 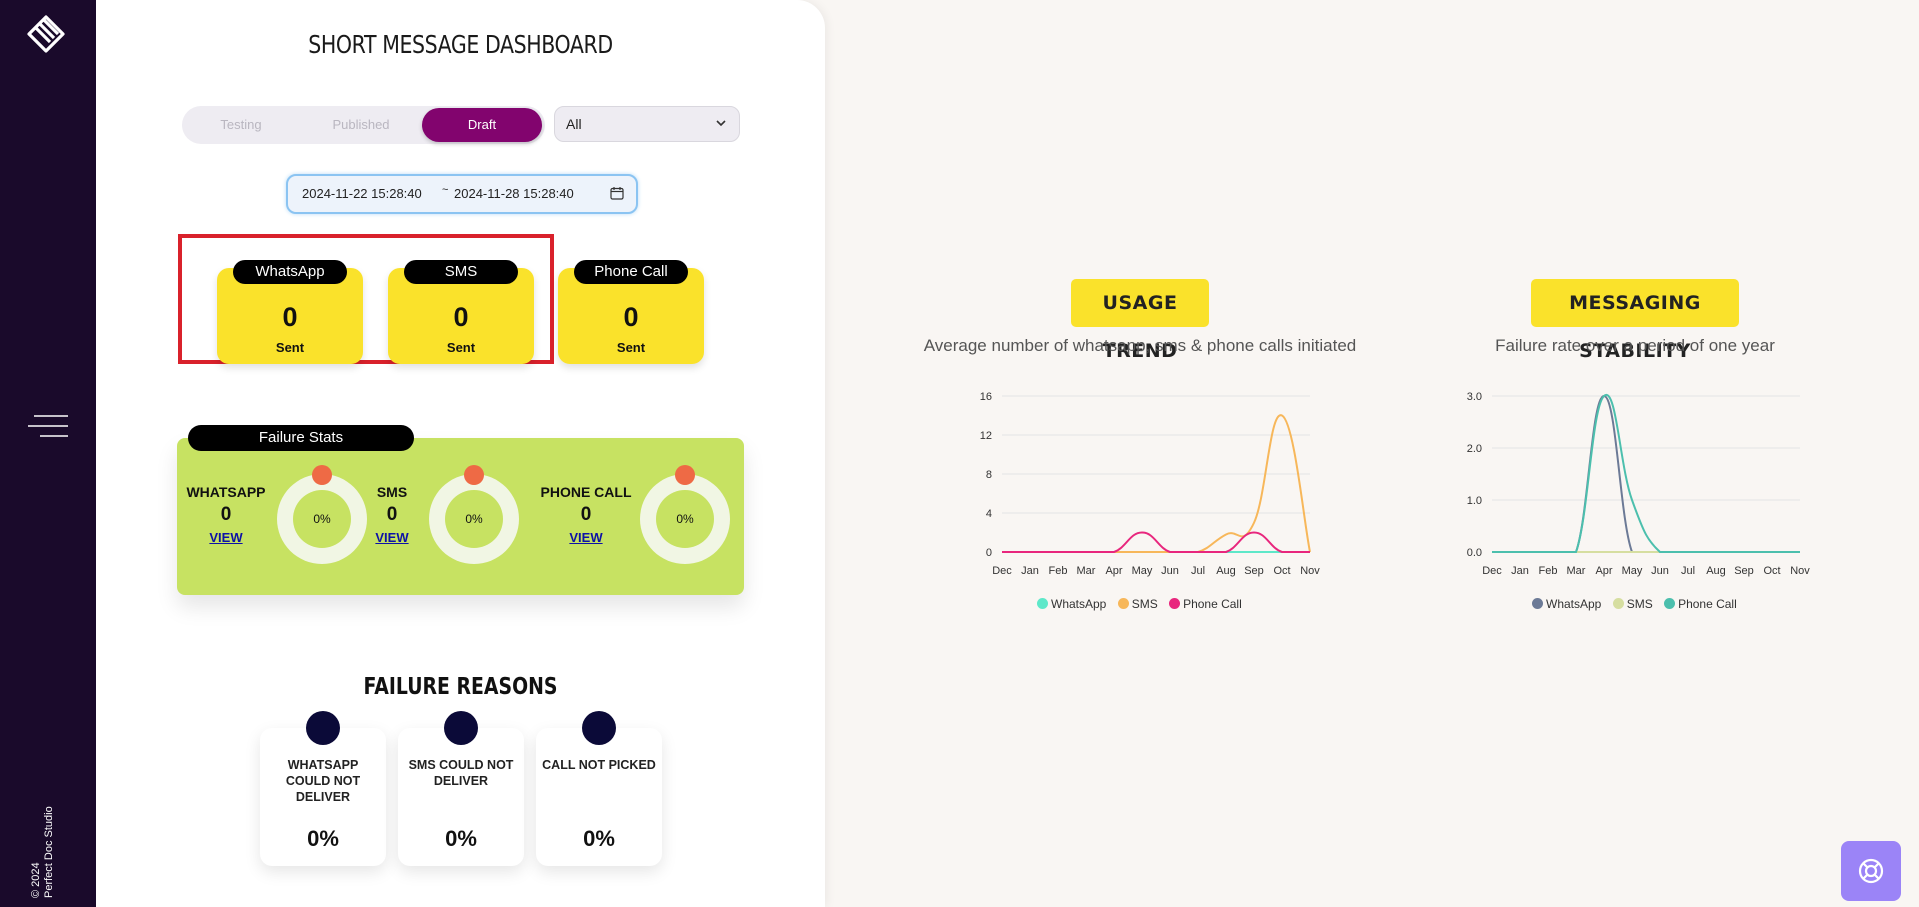 What do you see at coordinates (1474, 501) in the screenshot?
I see `y-tick-label: 1.0` at bounding box center [1474, 501].